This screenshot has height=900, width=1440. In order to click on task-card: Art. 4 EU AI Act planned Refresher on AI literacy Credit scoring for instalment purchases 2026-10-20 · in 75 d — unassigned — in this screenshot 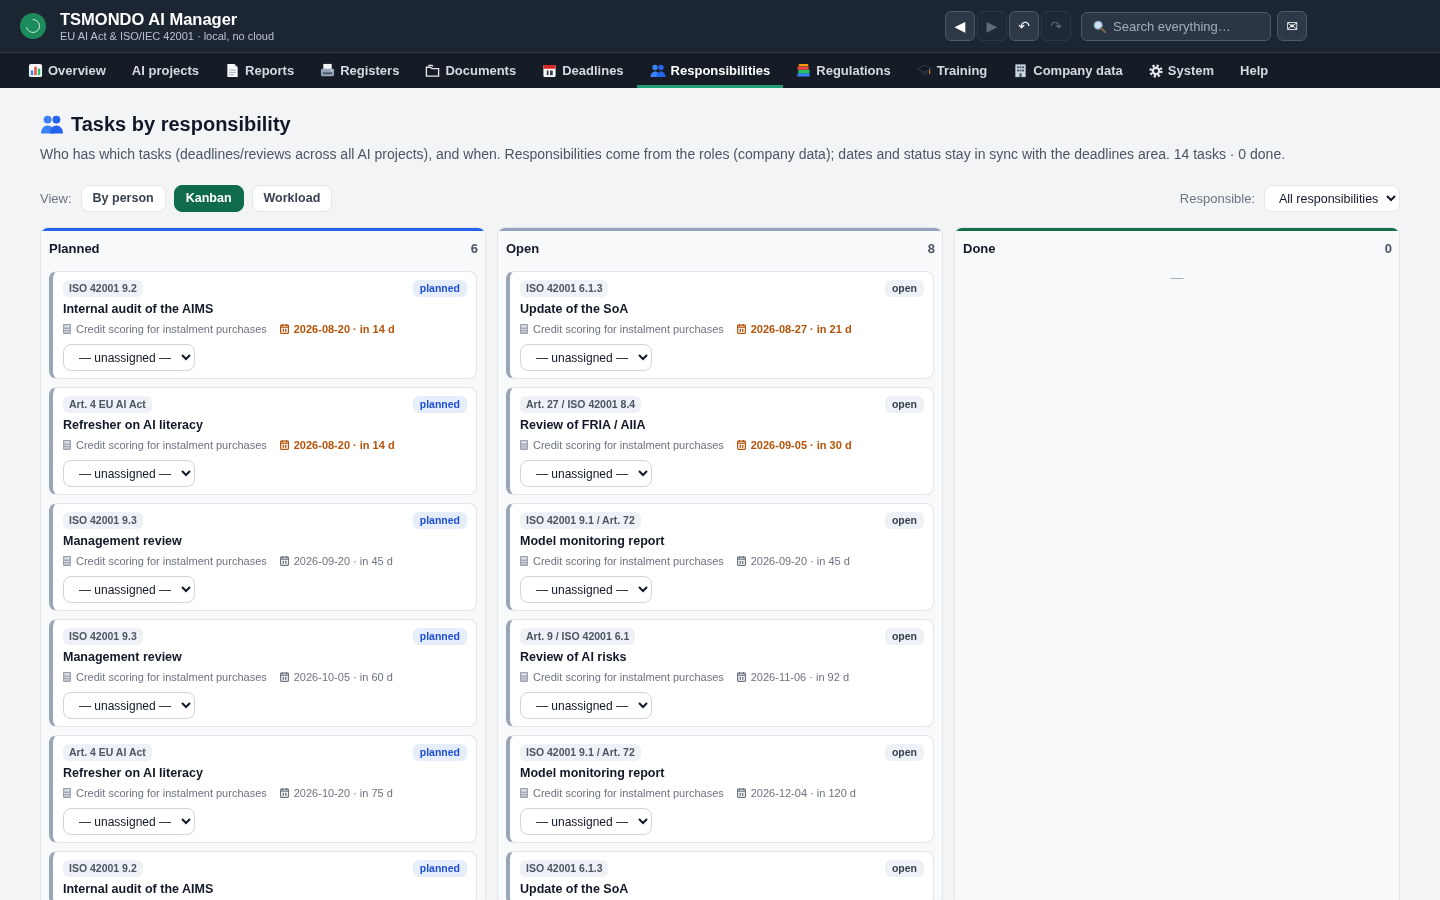, I will do `click(263, 789)`.